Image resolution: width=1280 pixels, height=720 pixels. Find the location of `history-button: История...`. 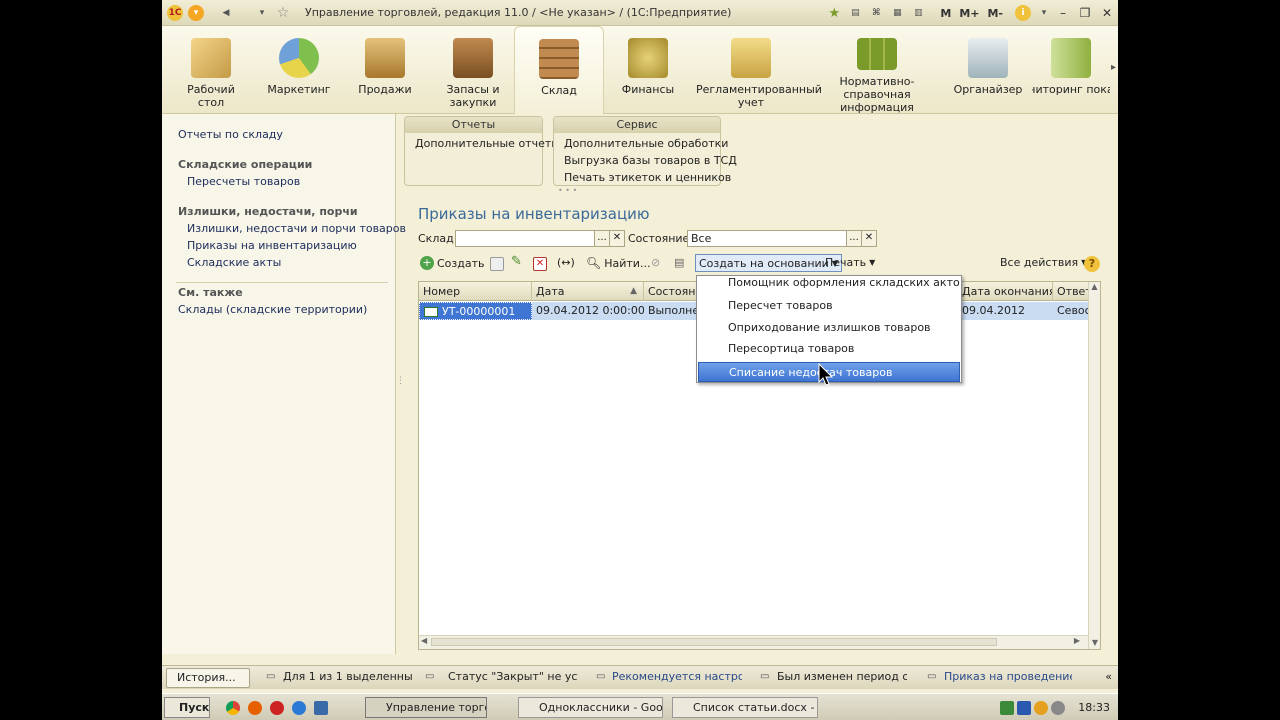

history-button: История... is located at coordinates (208, 678).